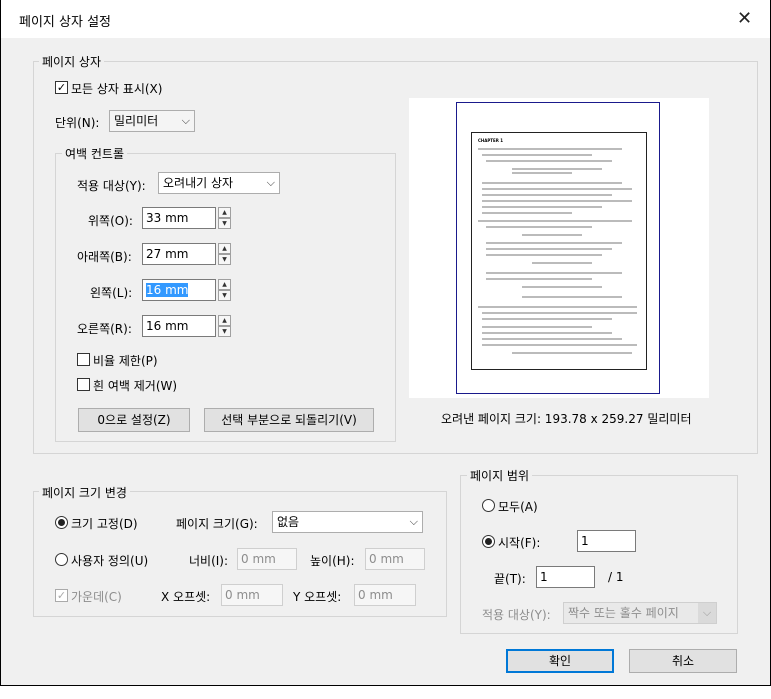  I want to click on page-range-apply-to-label: 적용 대상(Y):, so click(516, 615).